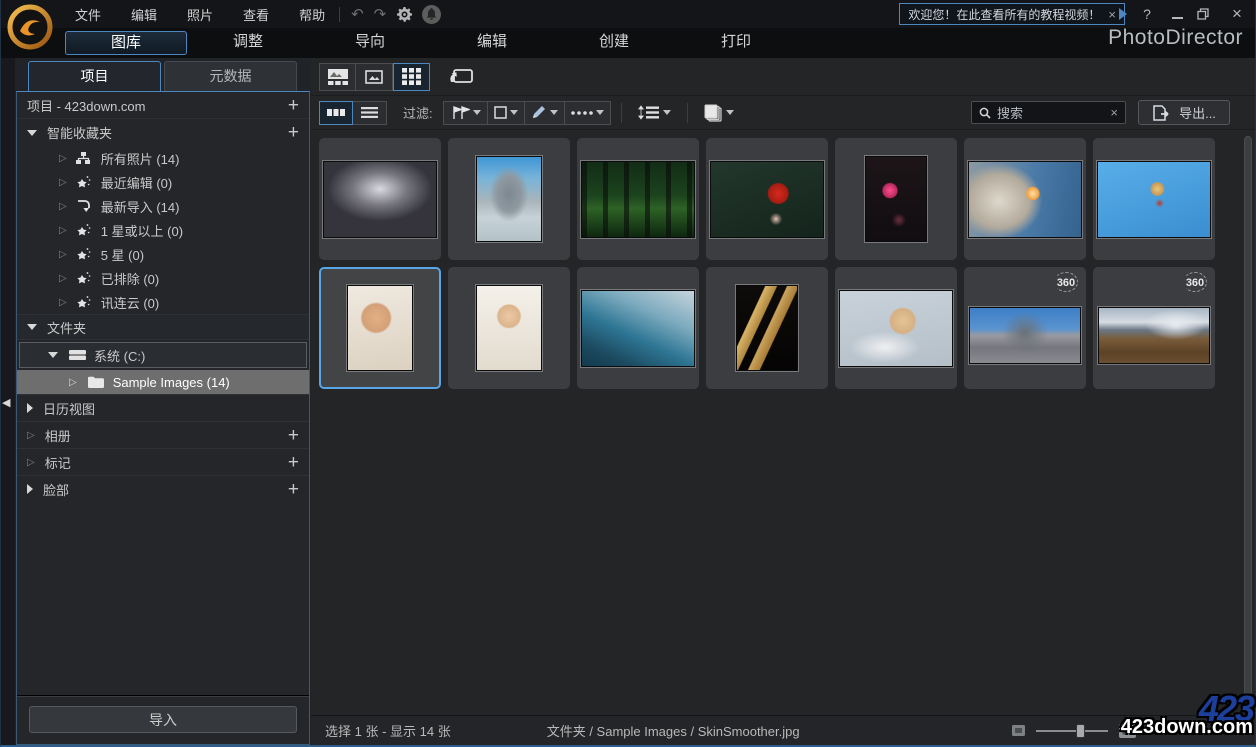  I want to click on add-标记-button: +, so click(293, 462).